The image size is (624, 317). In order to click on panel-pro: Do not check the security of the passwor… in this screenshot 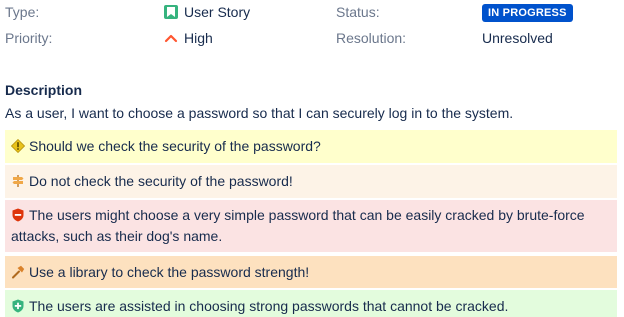, I will do `click(311, 181)`.